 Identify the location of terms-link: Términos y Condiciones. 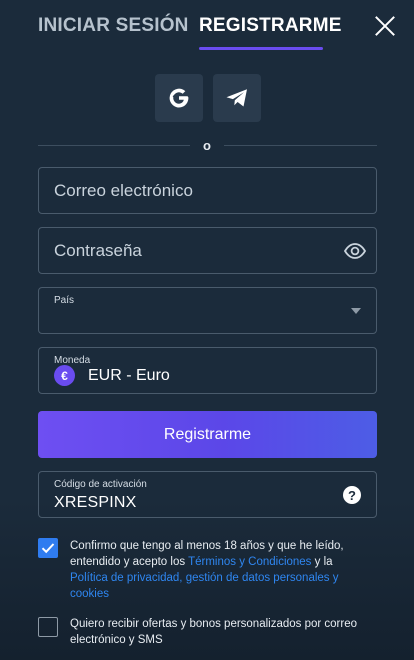
(249, 562).